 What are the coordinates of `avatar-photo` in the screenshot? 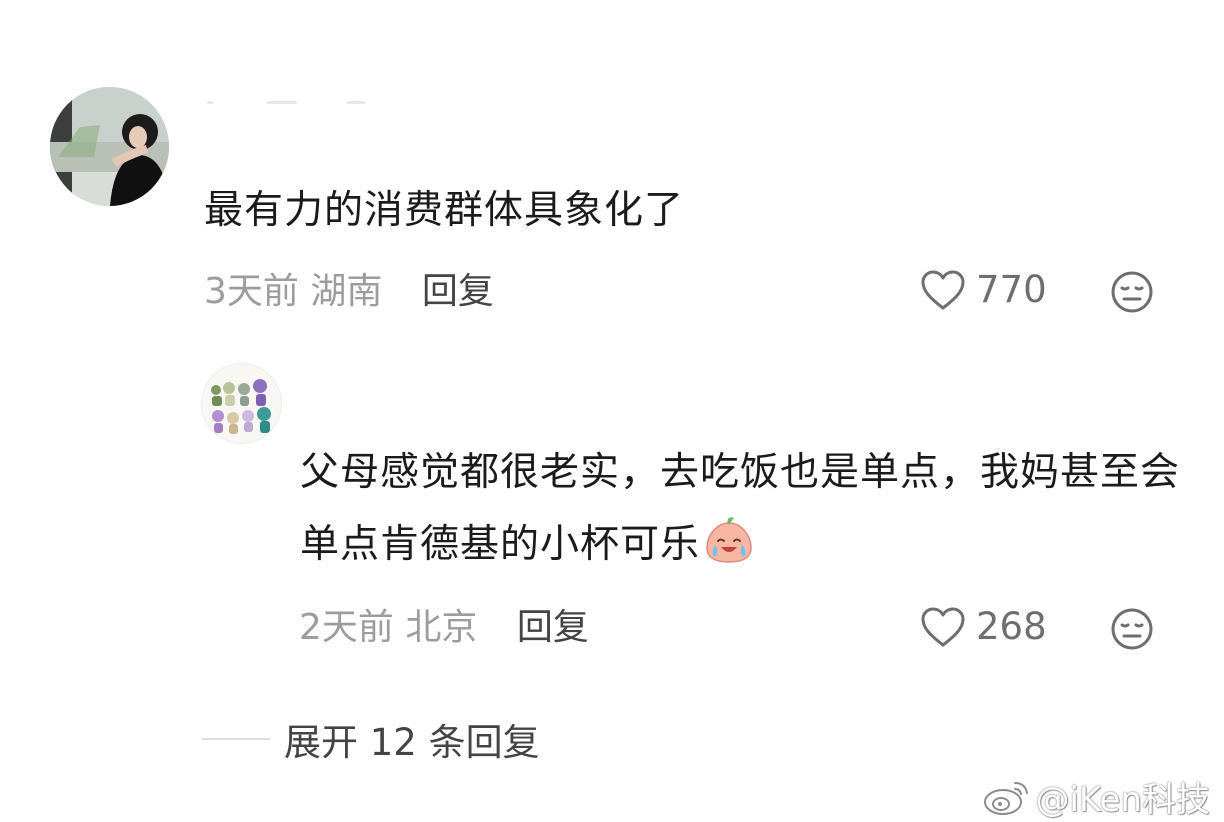 It's located at (109, 146).